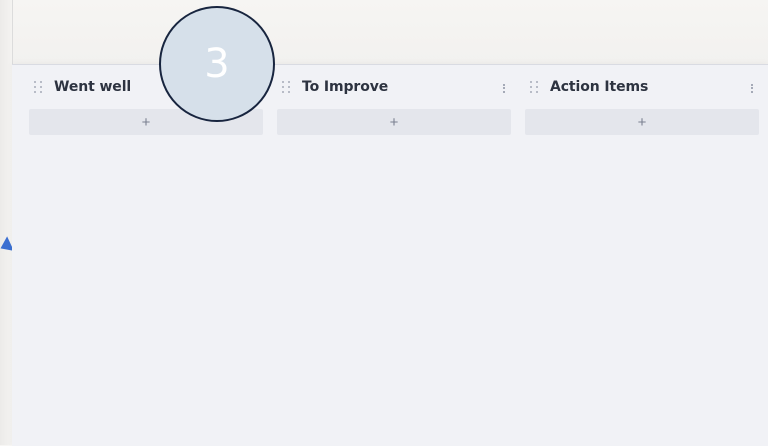 This screenshot has height=446, width=768. Describe the element at coordinates (384, 32) in the screenshot. I see `top-area` at that location.